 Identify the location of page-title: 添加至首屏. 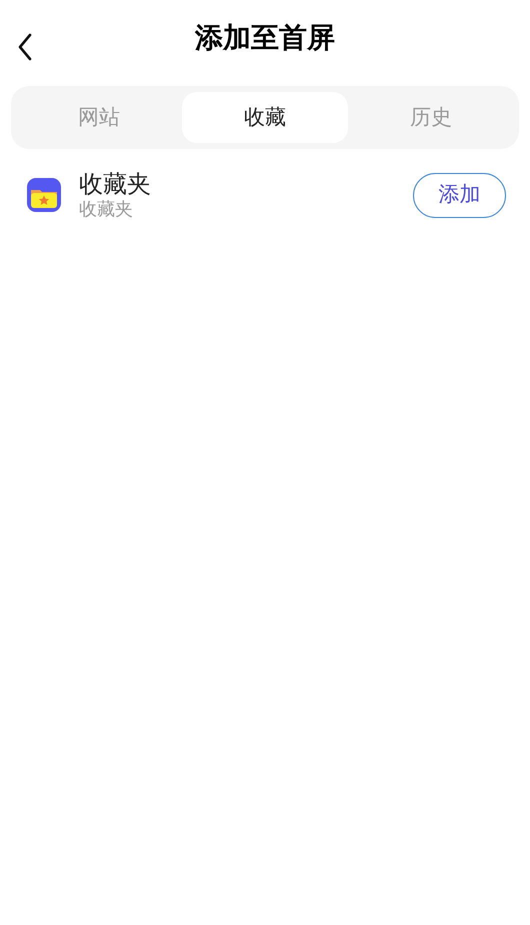
(265, 38).